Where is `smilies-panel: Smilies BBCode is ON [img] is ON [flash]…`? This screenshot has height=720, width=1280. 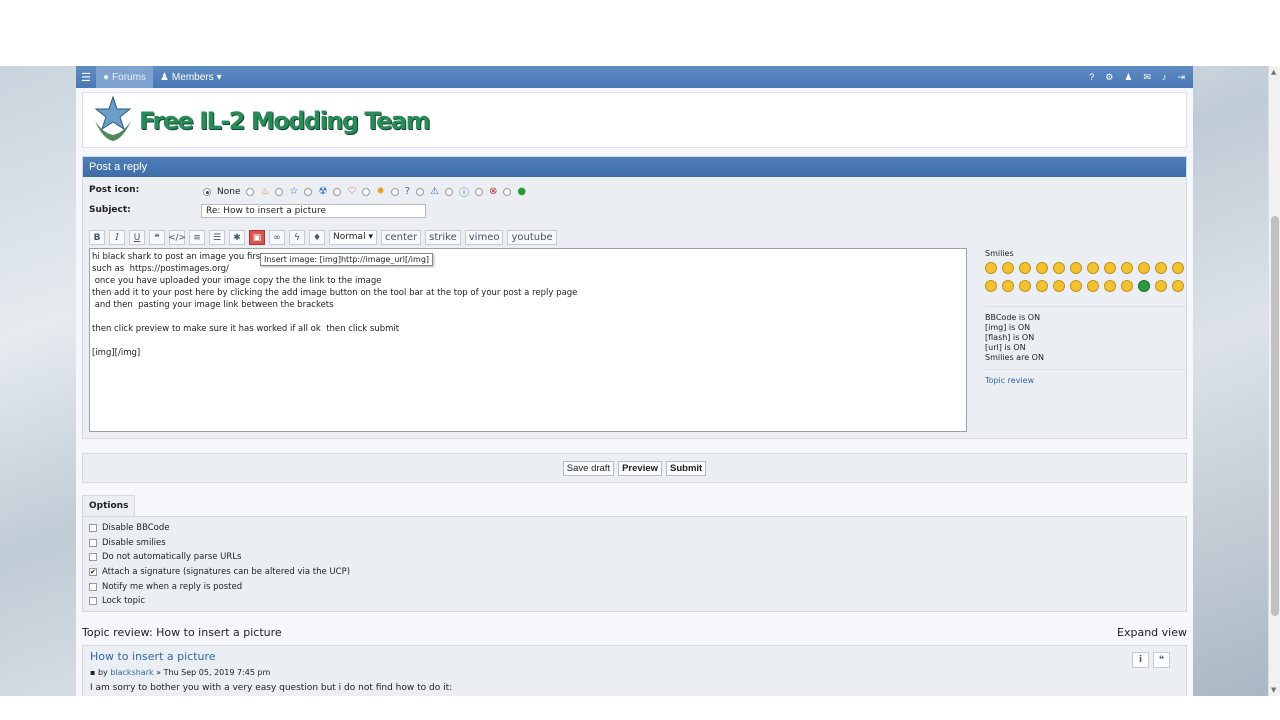
smilies-panel: Smilies BBCode is ON [img] is ON [flash]… is located at coordinates (1085, 317).